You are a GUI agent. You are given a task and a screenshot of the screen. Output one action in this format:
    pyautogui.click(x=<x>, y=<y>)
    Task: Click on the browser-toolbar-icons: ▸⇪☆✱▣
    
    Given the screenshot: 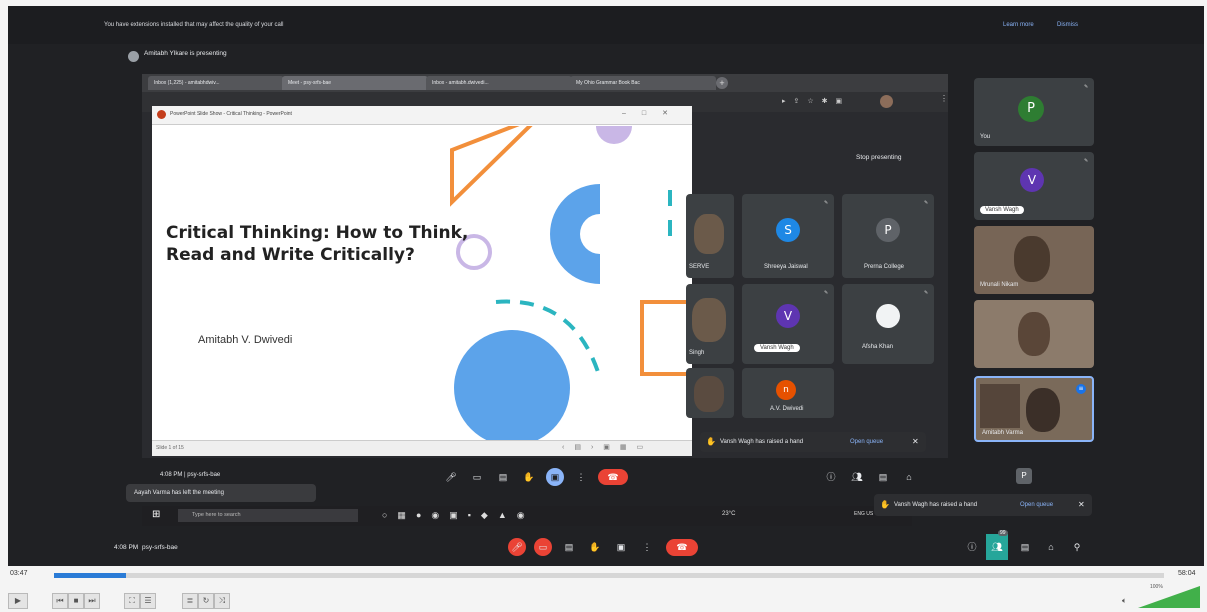 What is the action you would take?
    pyautogui.click(x=816, y=101)
    